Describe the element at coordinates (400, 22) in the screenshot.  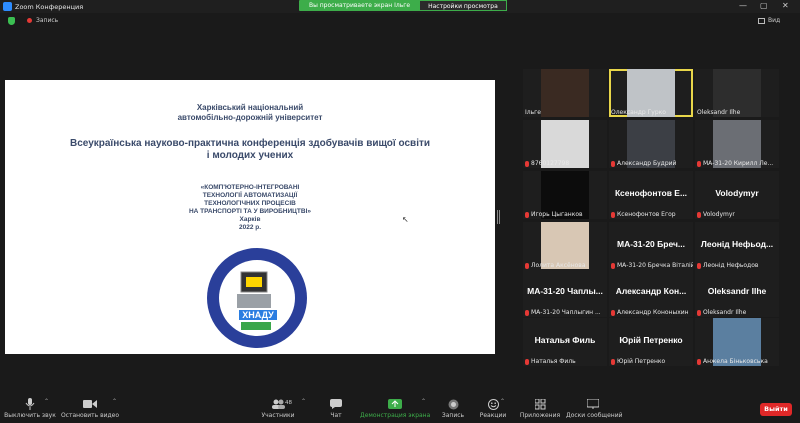
I see `meeting-top-row: Запись Вид` at that location.